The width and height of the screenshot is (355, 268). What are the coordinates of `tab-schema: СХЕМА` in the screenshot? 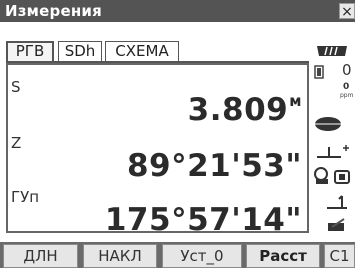 It's located at (142, 51).